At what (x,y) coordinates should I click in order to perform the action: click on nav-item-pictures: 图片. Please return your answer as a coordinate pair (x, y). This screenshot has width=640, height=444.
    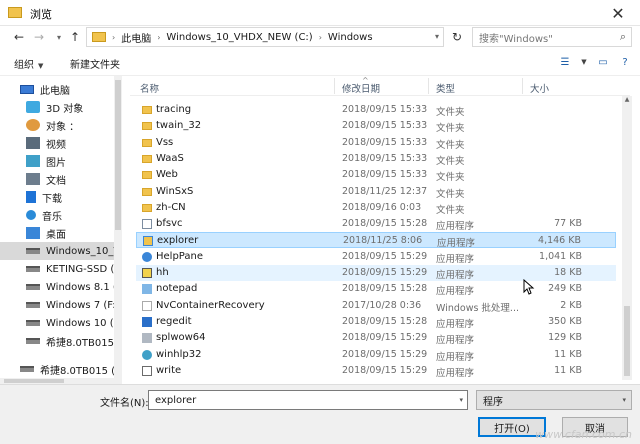
    Looking at the image, I should click on (74, 161).